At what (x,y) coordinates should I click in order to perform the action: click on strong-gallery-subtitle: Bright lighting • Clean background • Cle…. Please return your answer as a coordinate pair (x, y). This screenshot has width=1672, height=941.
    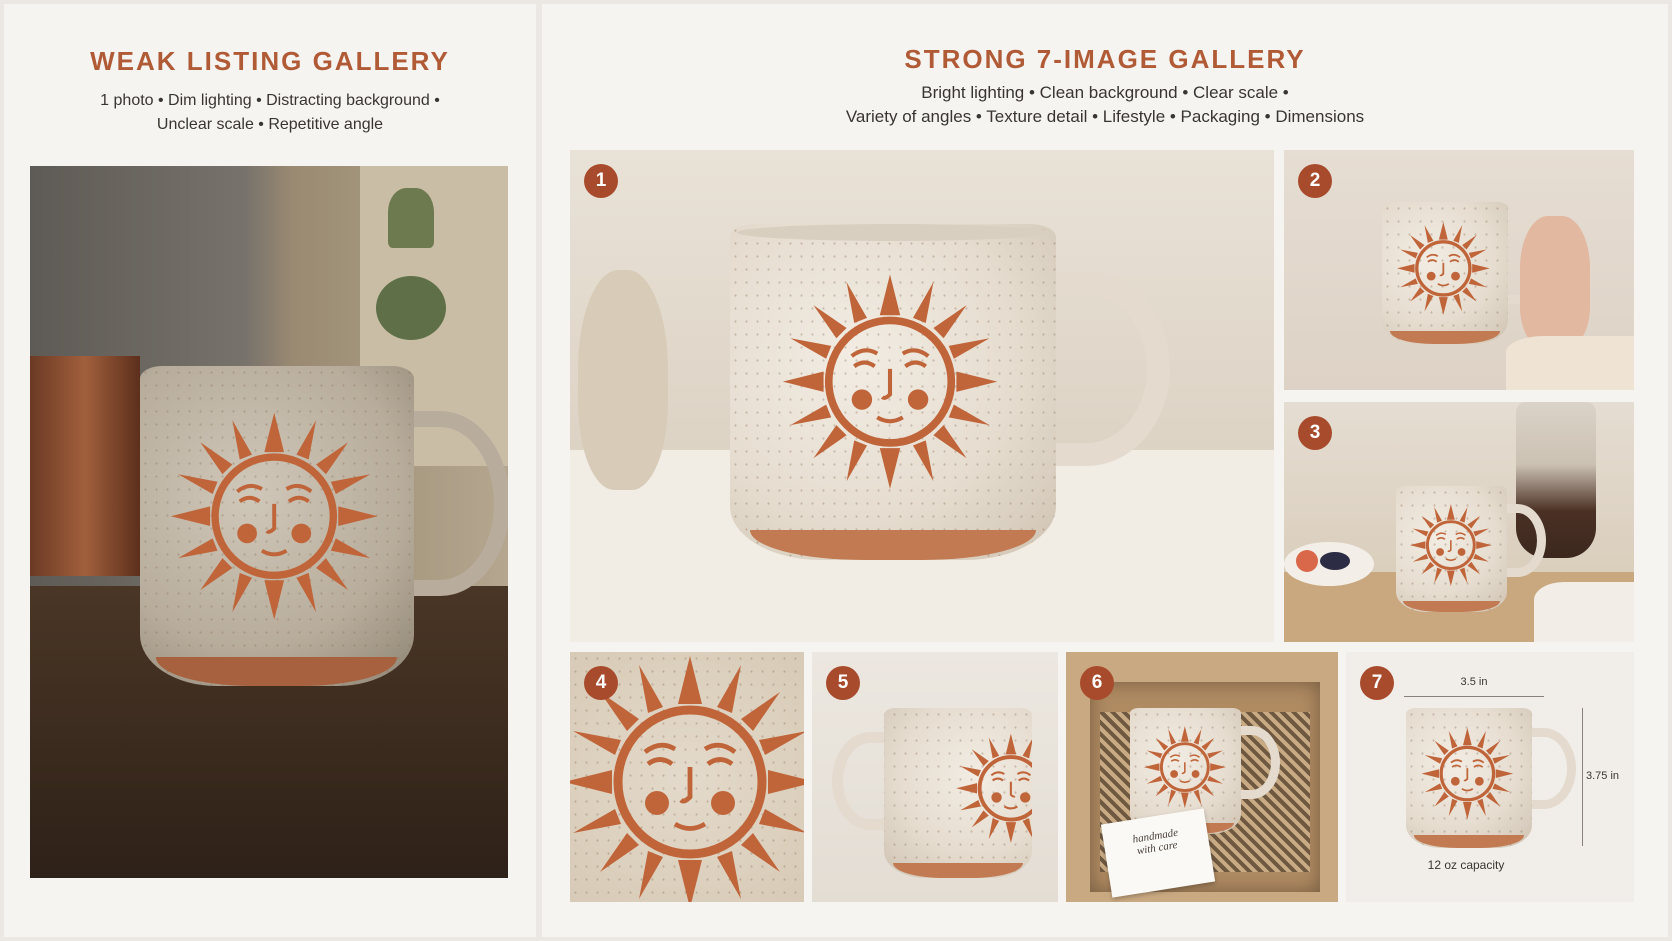
    Looking at the image, I should click on (1105, 105).